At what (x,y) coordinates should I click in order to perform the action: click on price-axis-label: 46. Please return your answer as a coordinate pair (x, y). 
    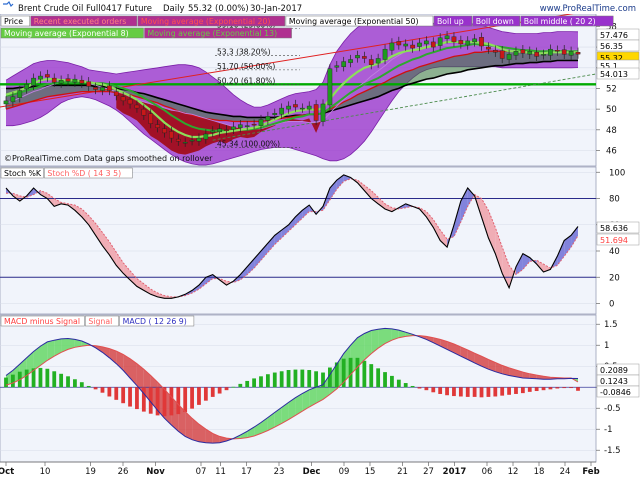
    Looking at the image, I should click on (611, 151).